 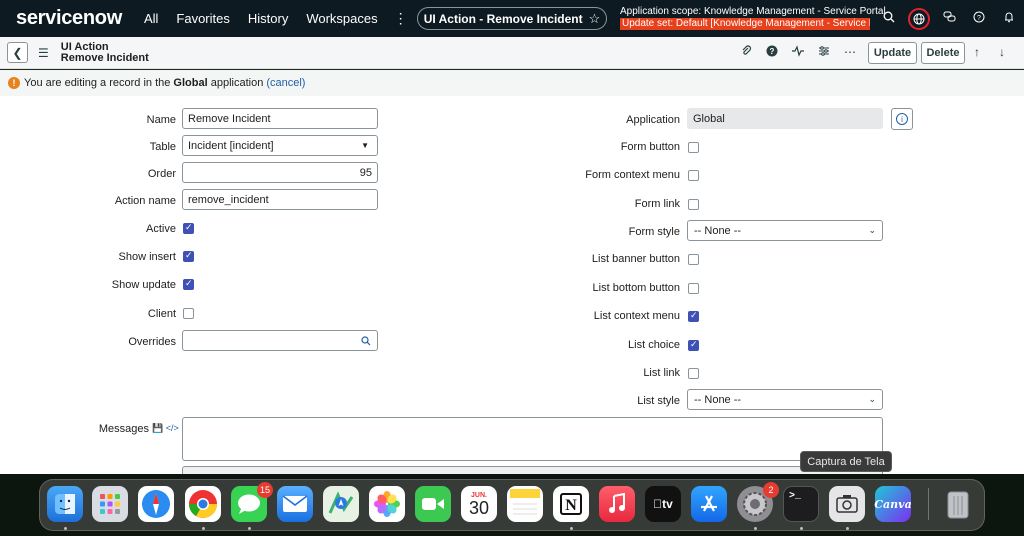 What do you see at coordinates (104, 57) in the screenshot?
I see `form-title-record: Remove Incident` at bounding box center [104, 57].